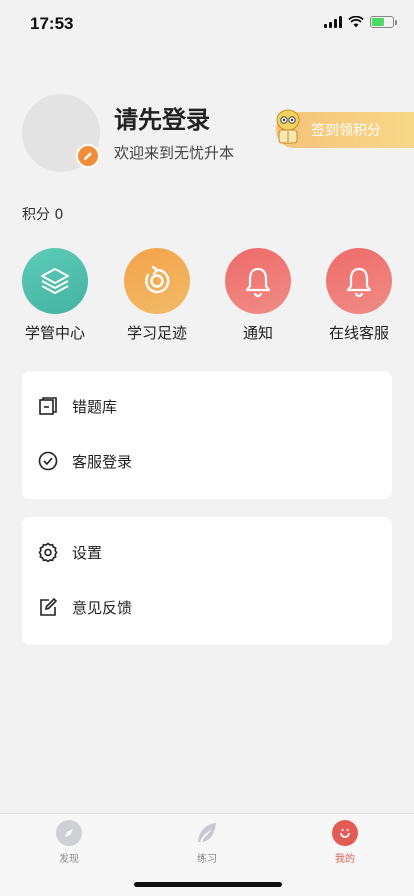 This screenshot has height=896, width=414. What do you see at coordinates (207, 25) in the screenshot?
I see `status-bar: 17:53` at bounding box center [207, 25].